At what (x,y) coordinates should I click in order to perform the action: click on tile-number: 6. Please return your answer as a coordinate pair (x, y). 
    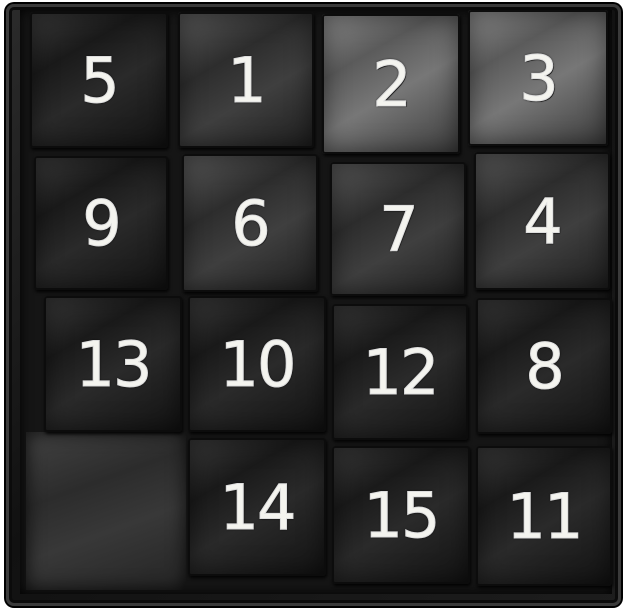
    Looking at the image, I should click on (251, 223).